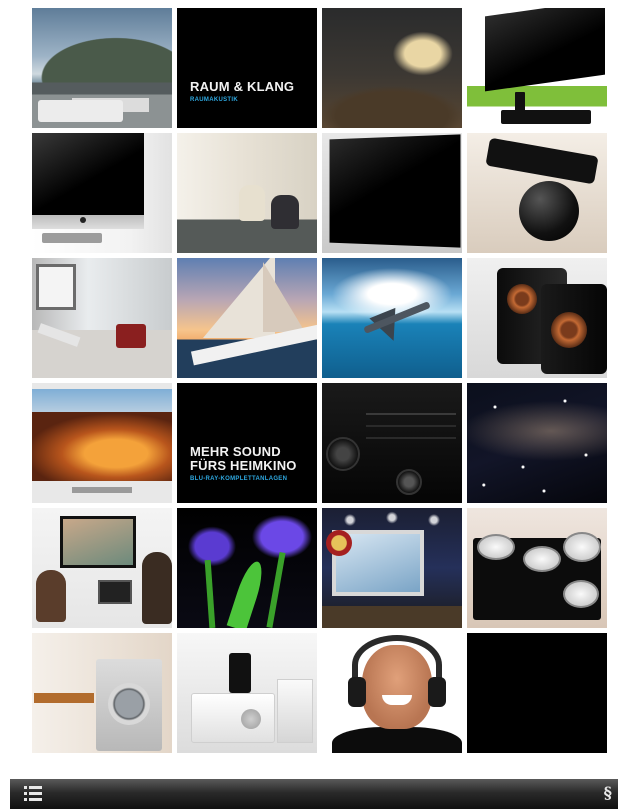  What do you see at coordinates (409, 482) in the screenshot?
I see `control-knob-shape` at bounding box center [409, 482].